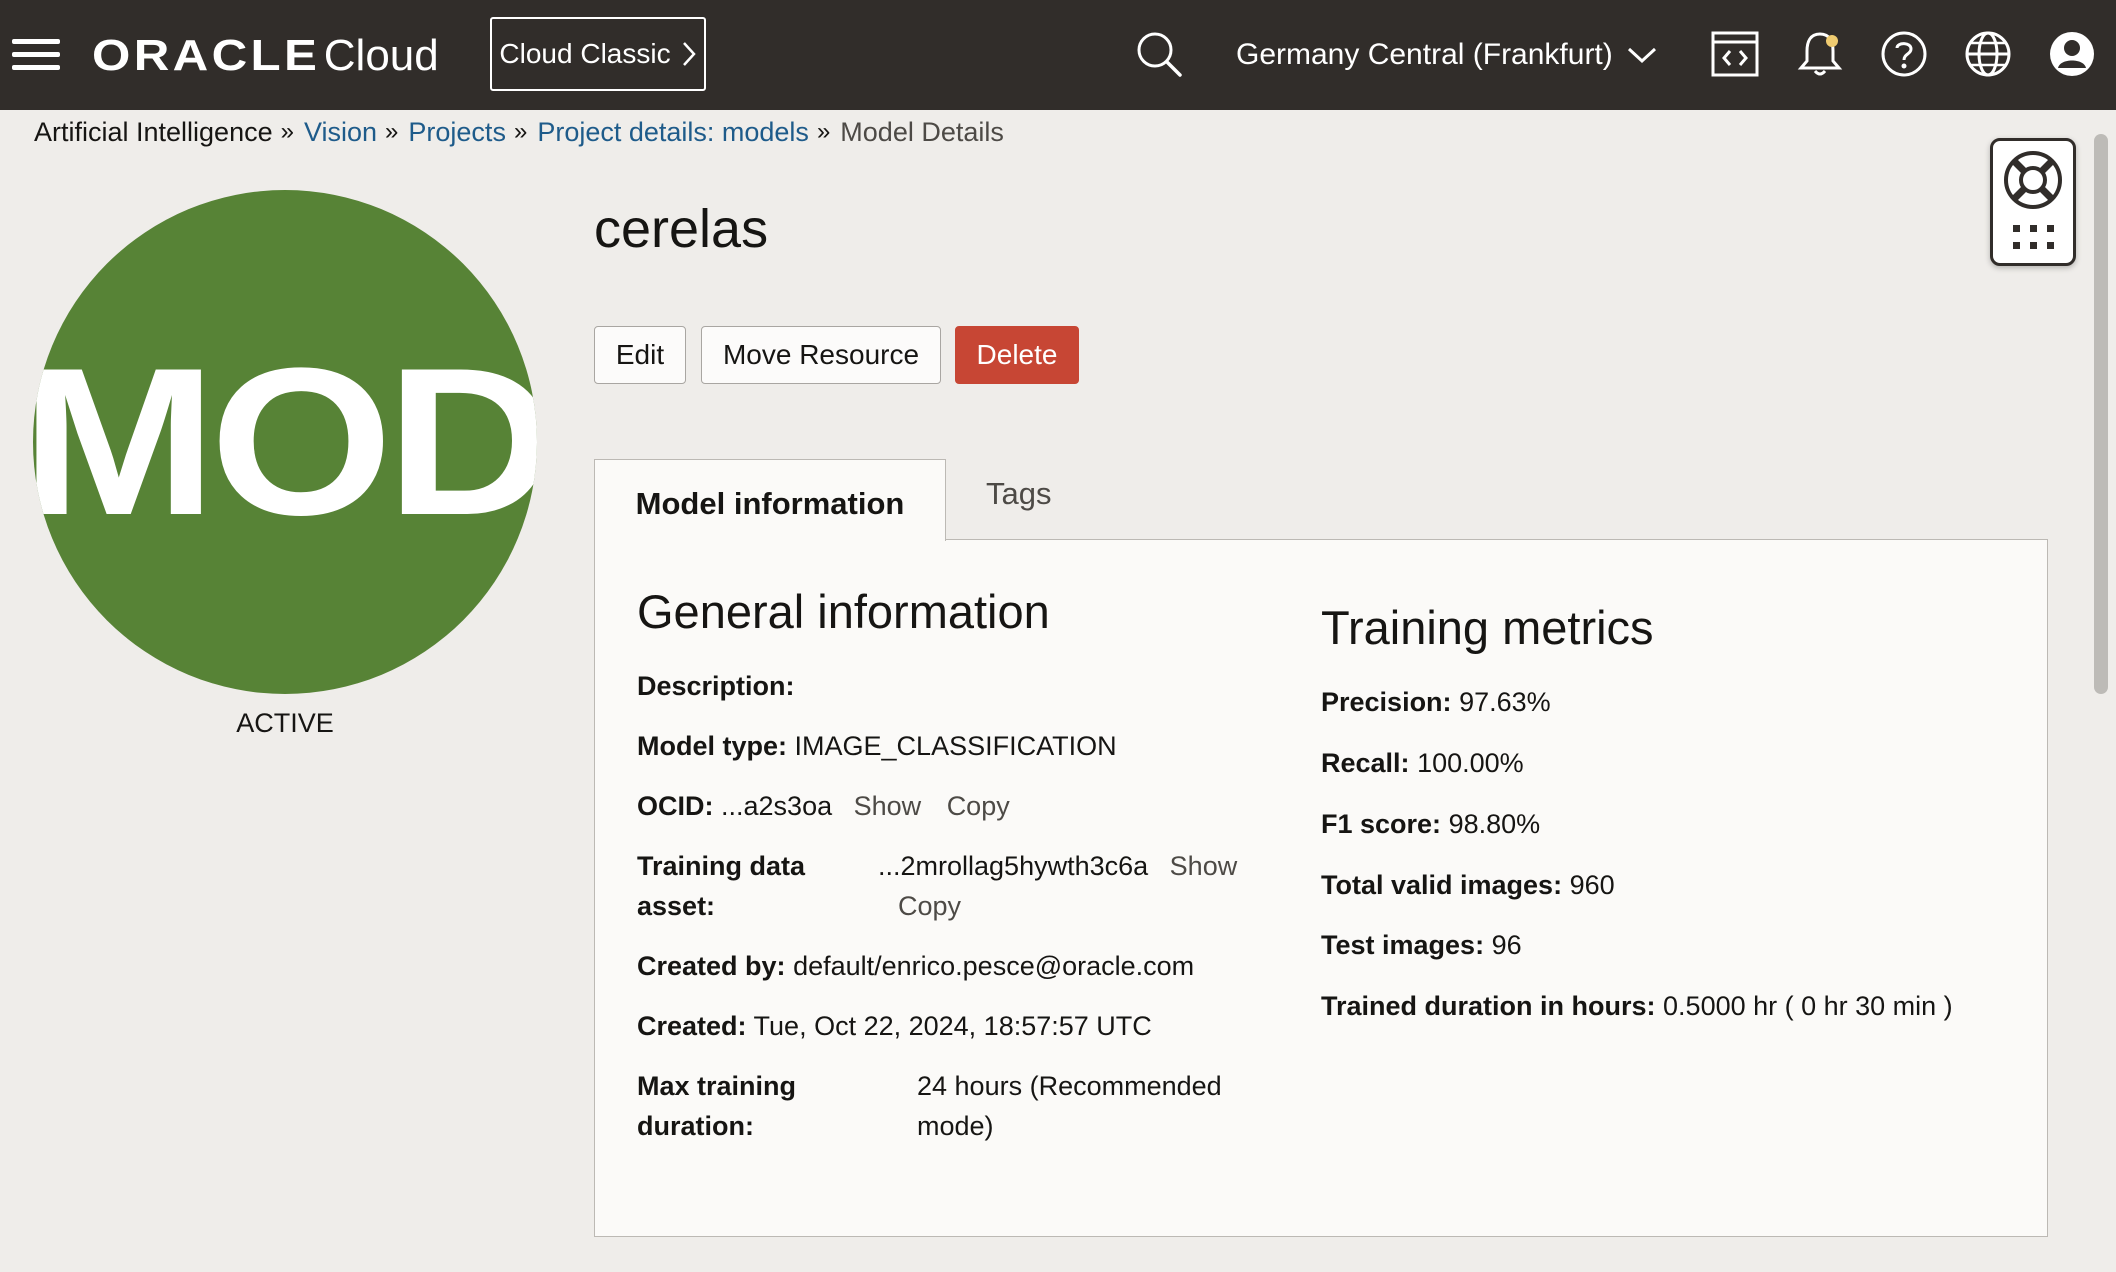 This screenshot has height=1272, width=2116. Describe the element at coordinates (1808, 1006) in the screenshot. I see `trained-duration-value: 0.5000 hr ( 0 hr 30 min )` at that location.